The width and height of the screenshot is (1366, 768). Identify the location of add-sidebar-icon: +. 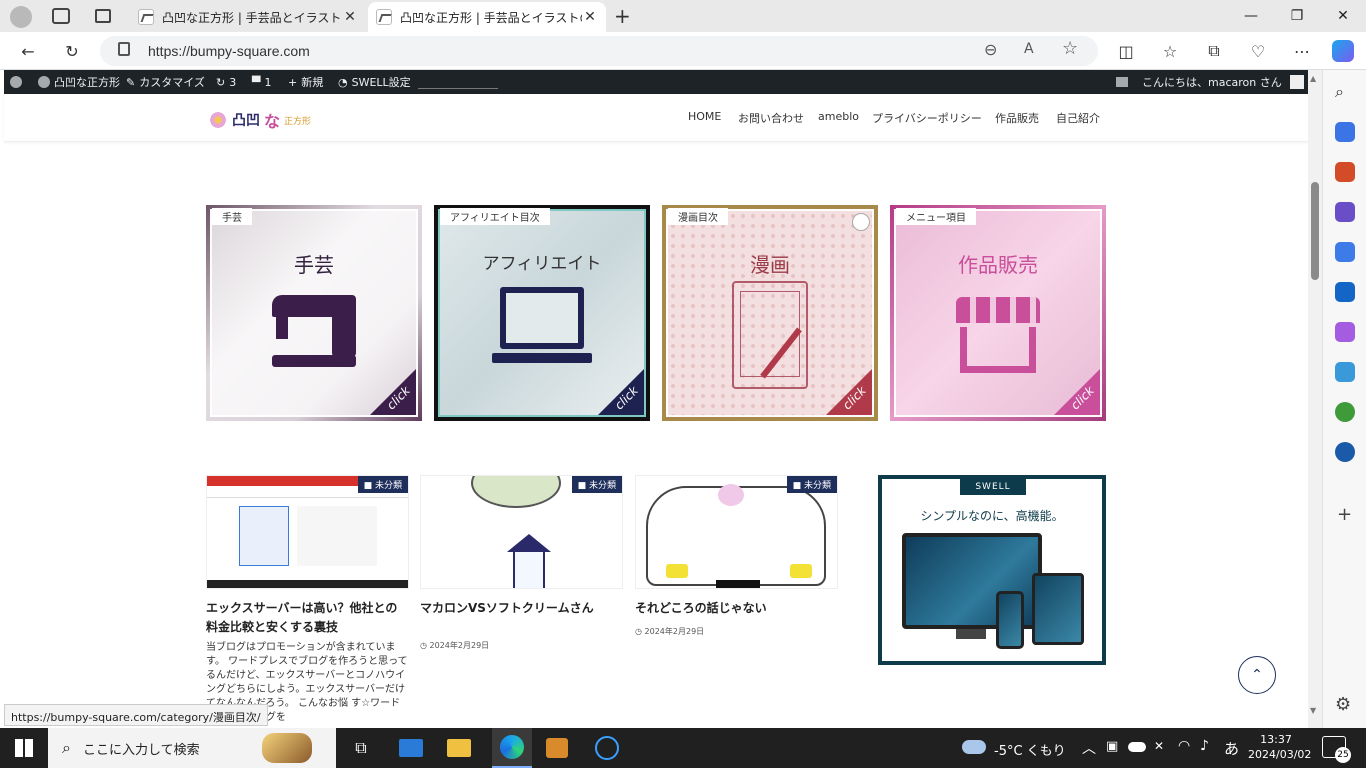
(1344, 514).